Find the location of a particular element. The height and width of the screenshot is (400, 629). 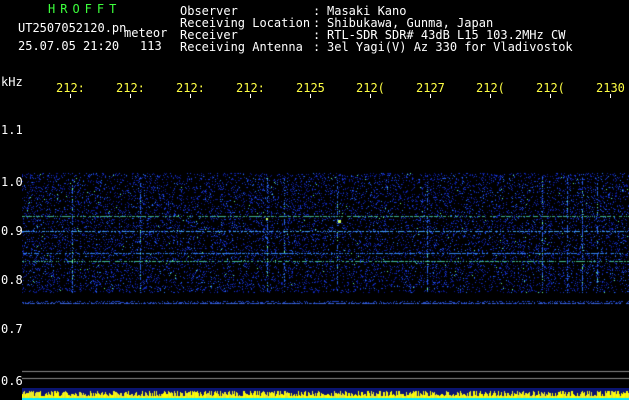

y-unit-label: kHz is located at coordinates (12, 82).